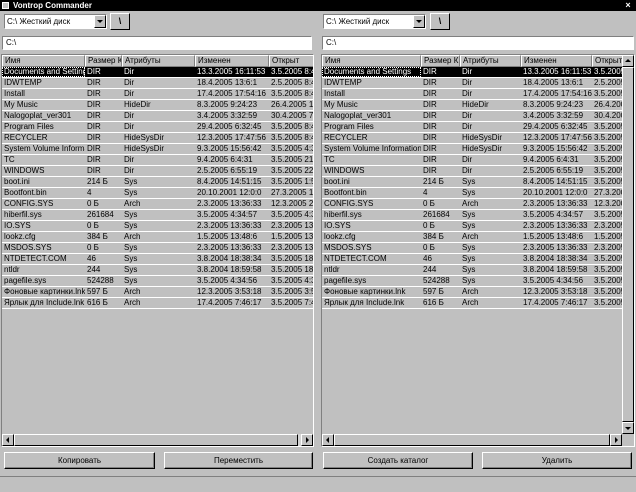 Image resolution: width=636 pixels, height=492 pixels. What do you see at coordinates (291, 61) in the screenshot?
I see `column-header: Открыт` at bounding box center [291, 61].